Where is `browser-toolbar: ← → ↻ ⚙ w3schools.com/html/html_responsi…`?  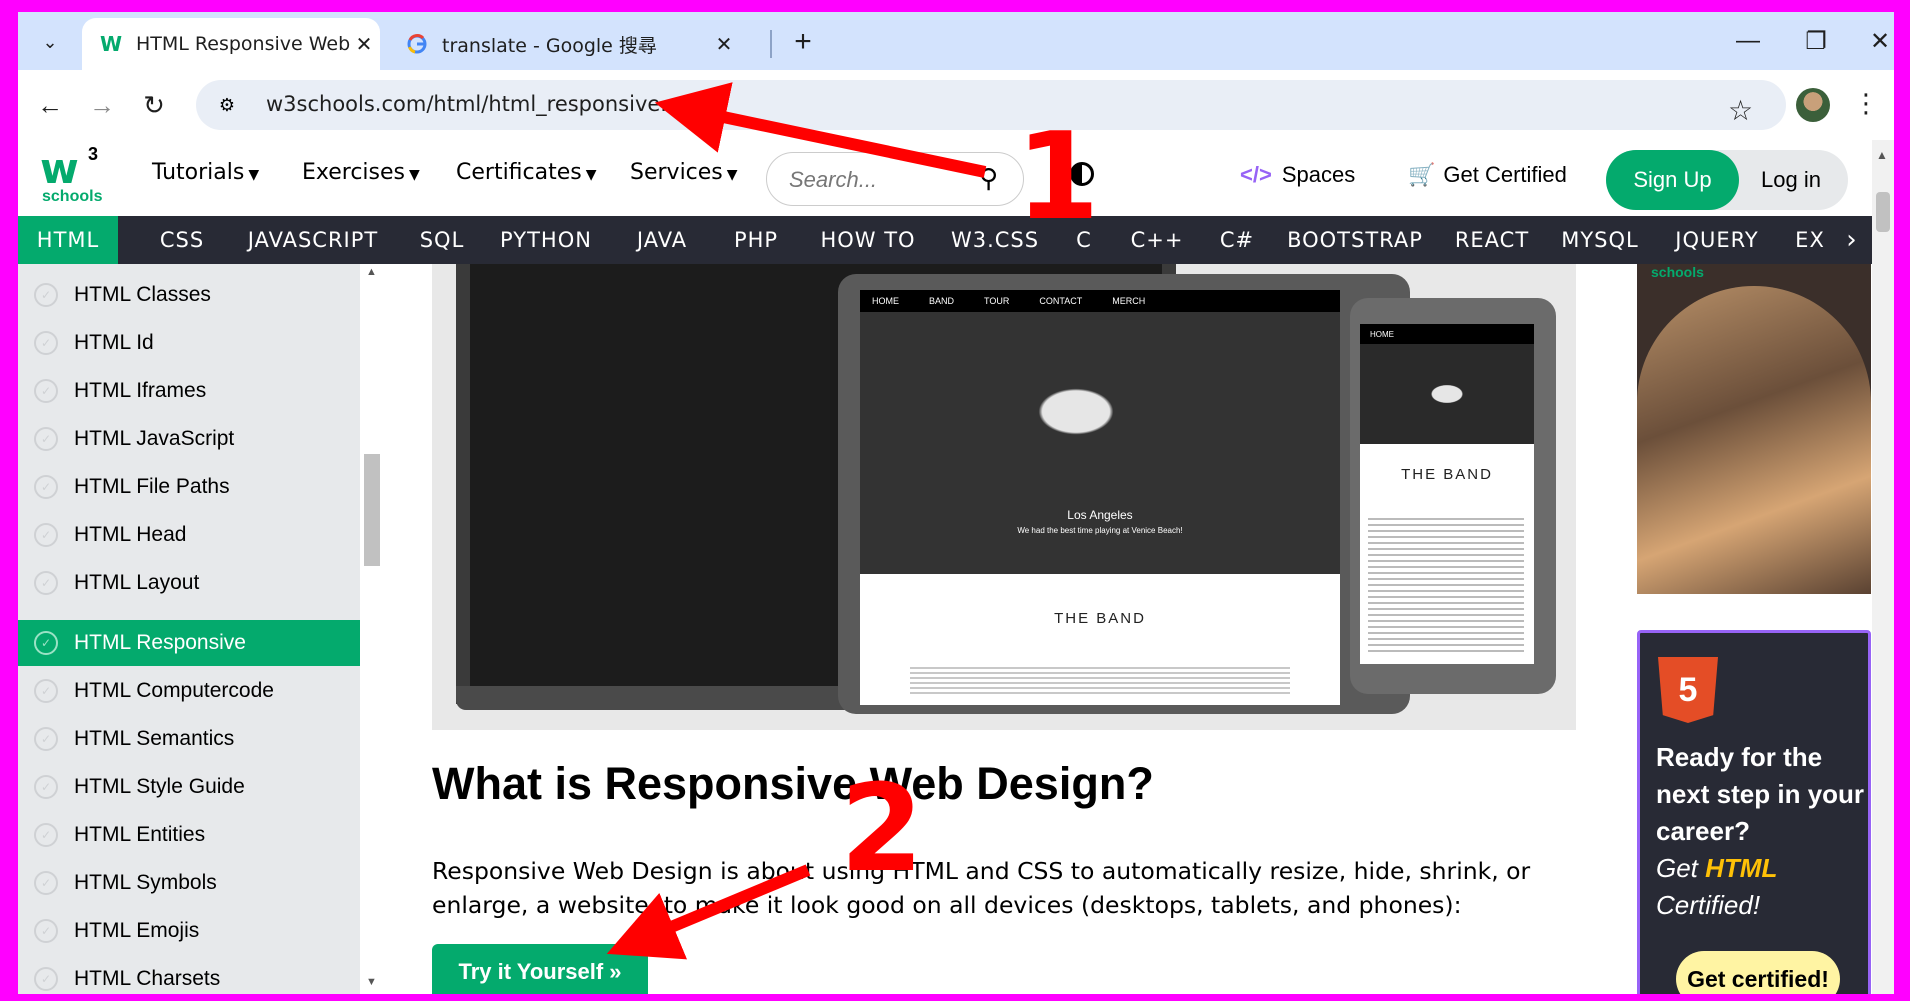
browser-toolbar: ← → ↻ ⚙ w3schools.com/html/html_responsi… is located at coordinates (956, 105).